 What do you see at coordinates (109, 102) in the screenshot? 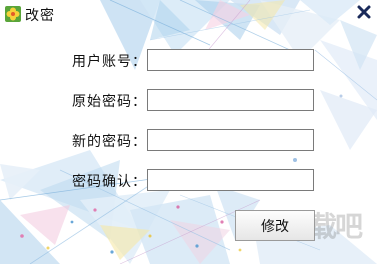
I see `old-password-label: 原始密码：` at bounding box center [109, 102].